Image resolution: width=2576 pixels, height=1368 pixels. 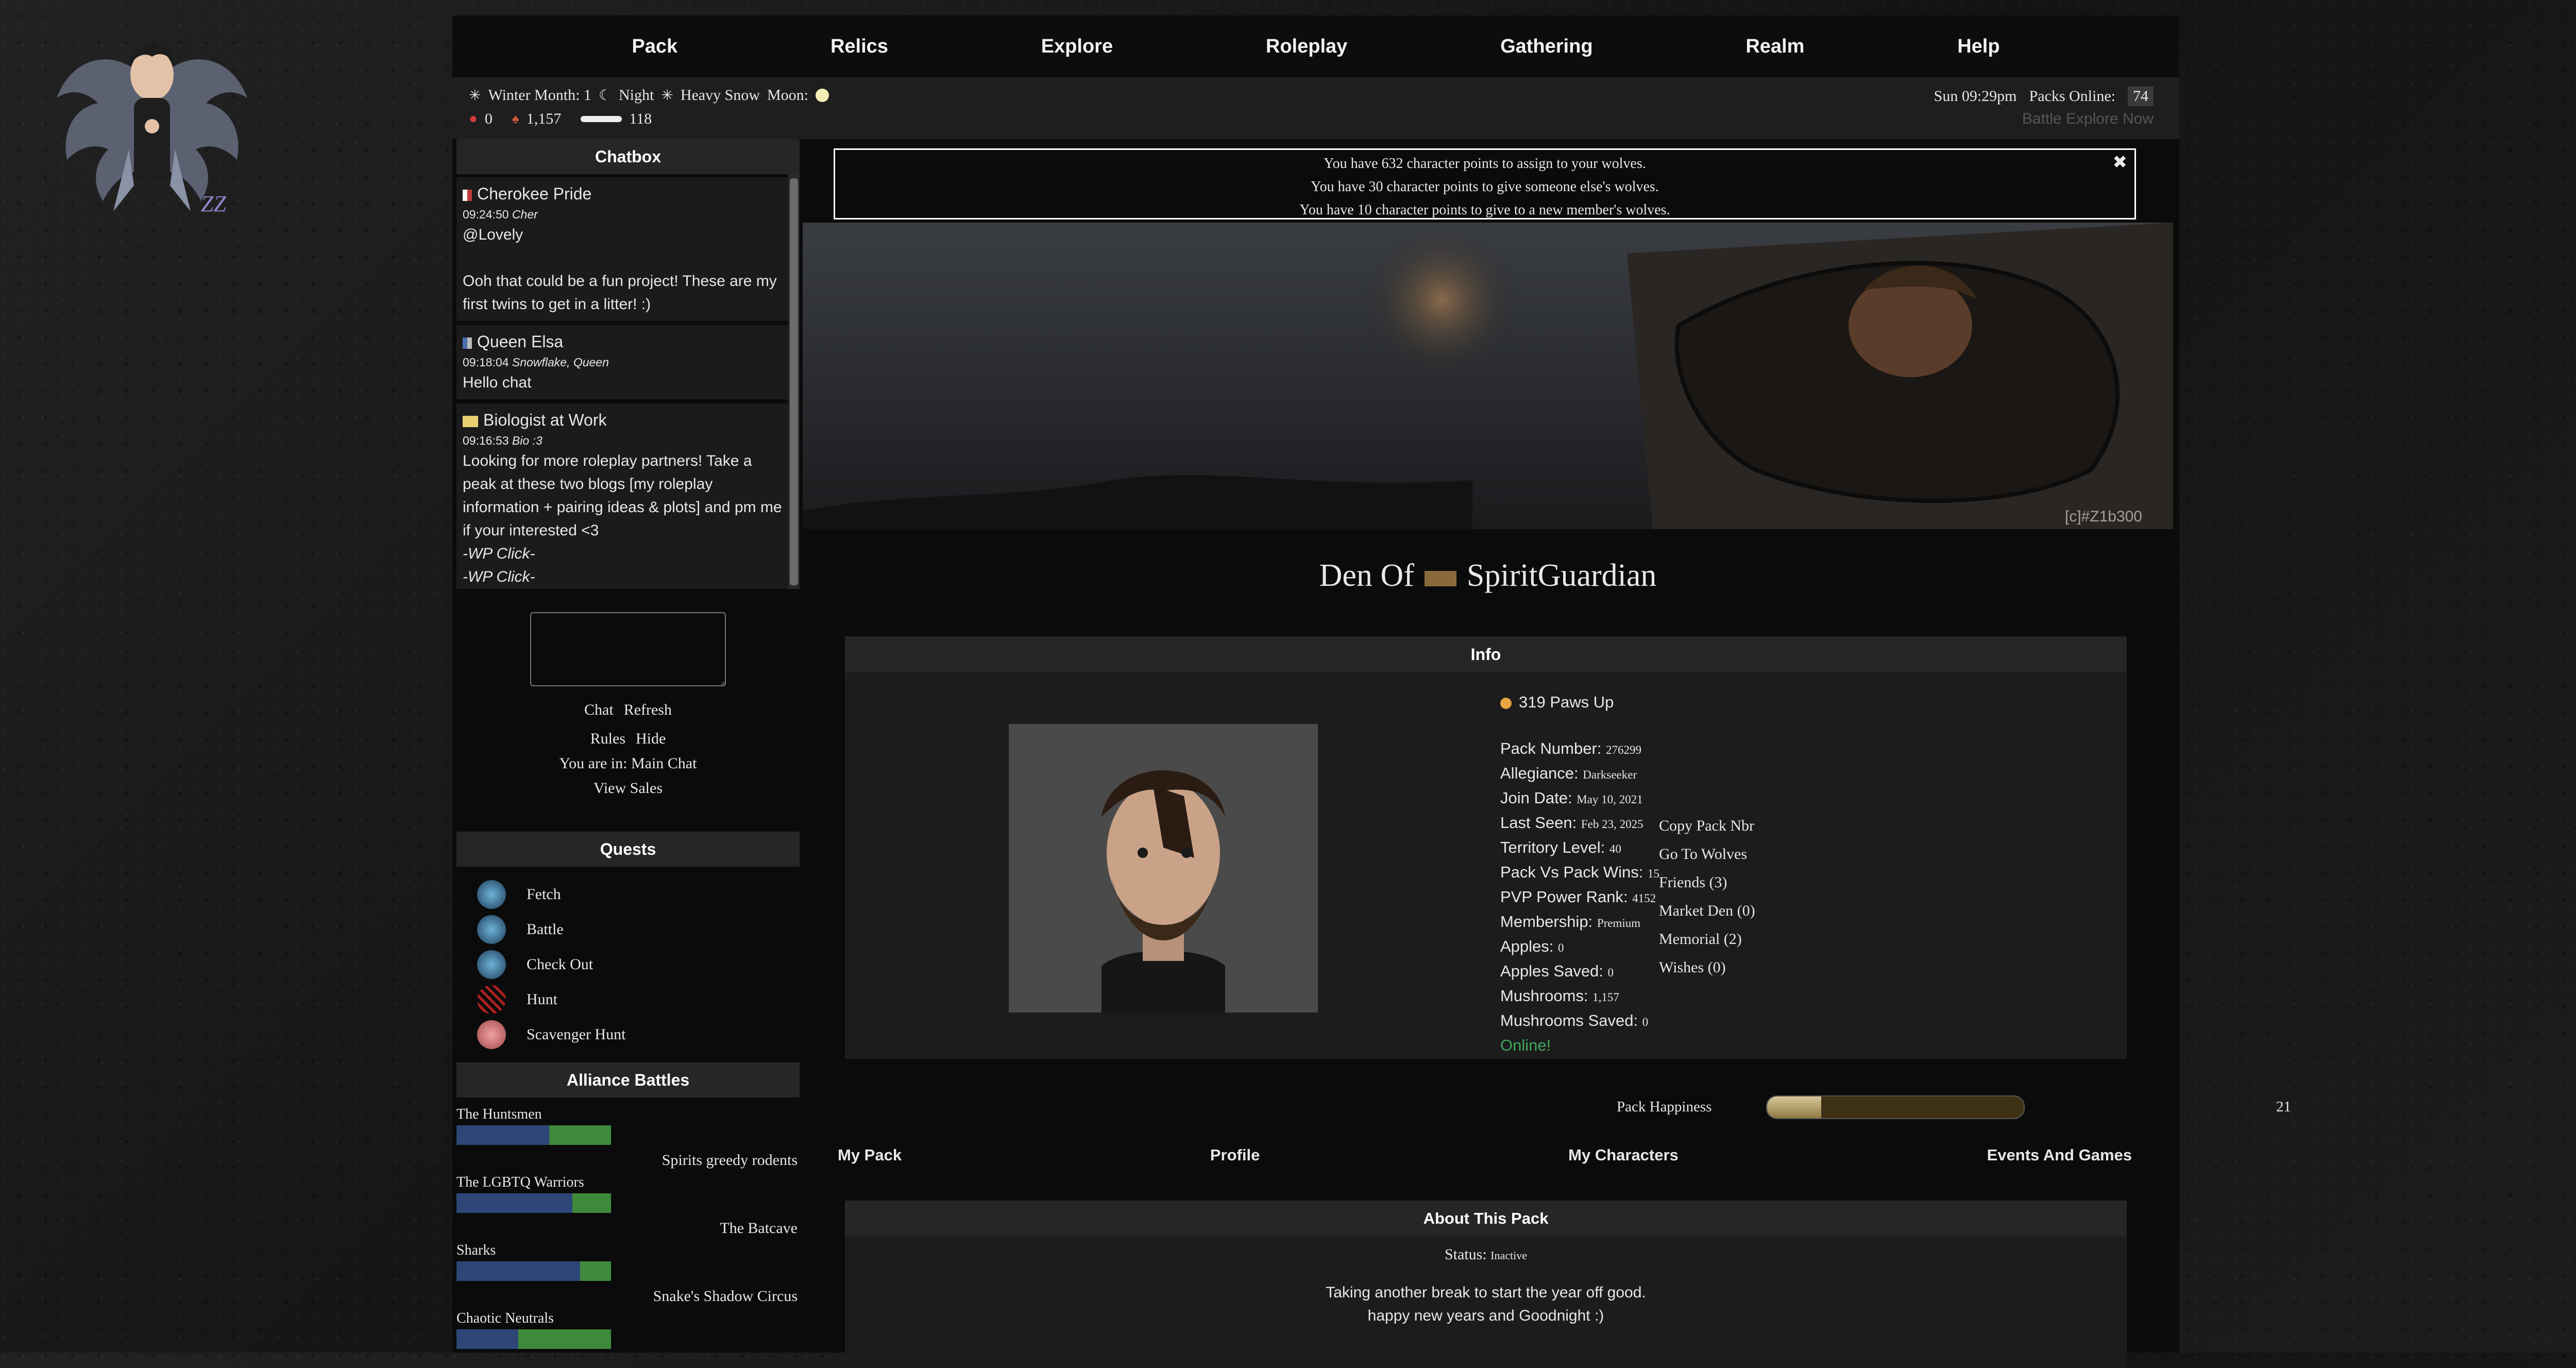 I want to click on stat-label: Pack Number:, so click(x=1551, y=748).